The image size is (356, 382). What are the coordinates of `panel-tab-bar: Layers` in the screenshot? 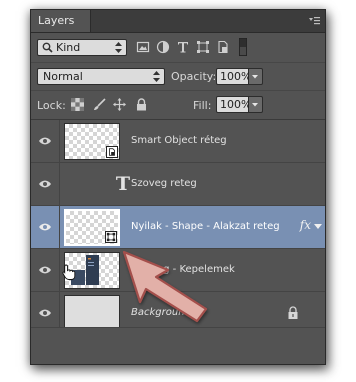 It's located at (178, 21).